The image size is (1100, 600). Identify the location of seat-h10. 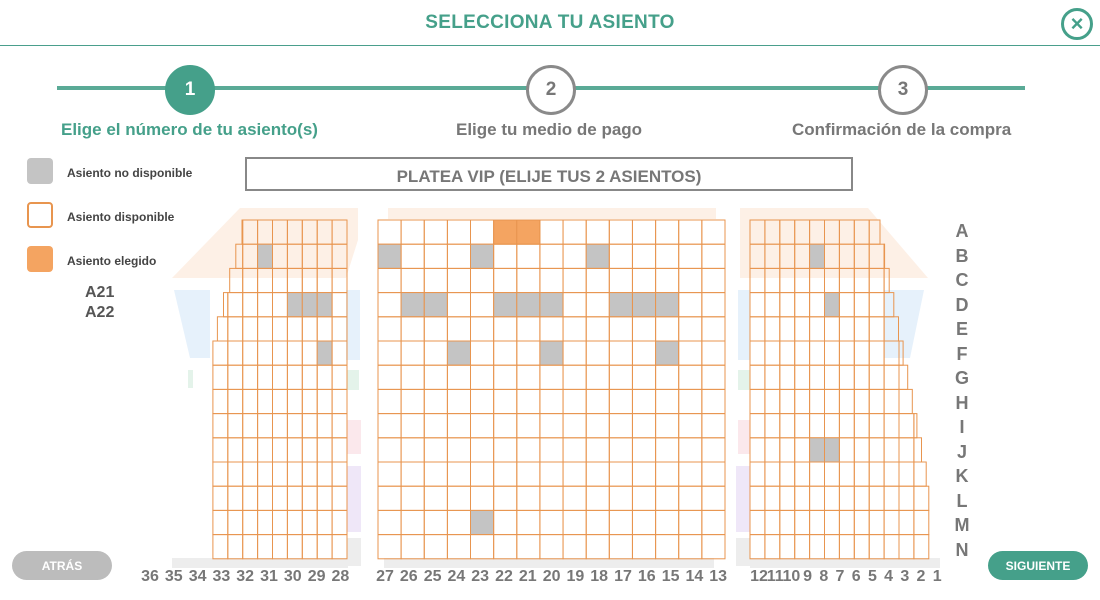
(787, 401).